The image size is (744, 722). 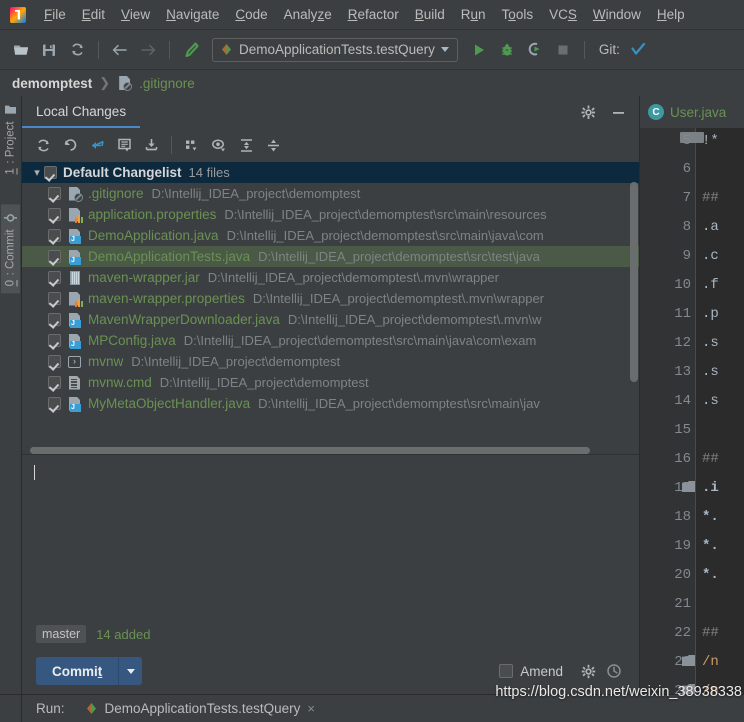 I want to click on menu-item-help: Help, so click(x=671, y=14).